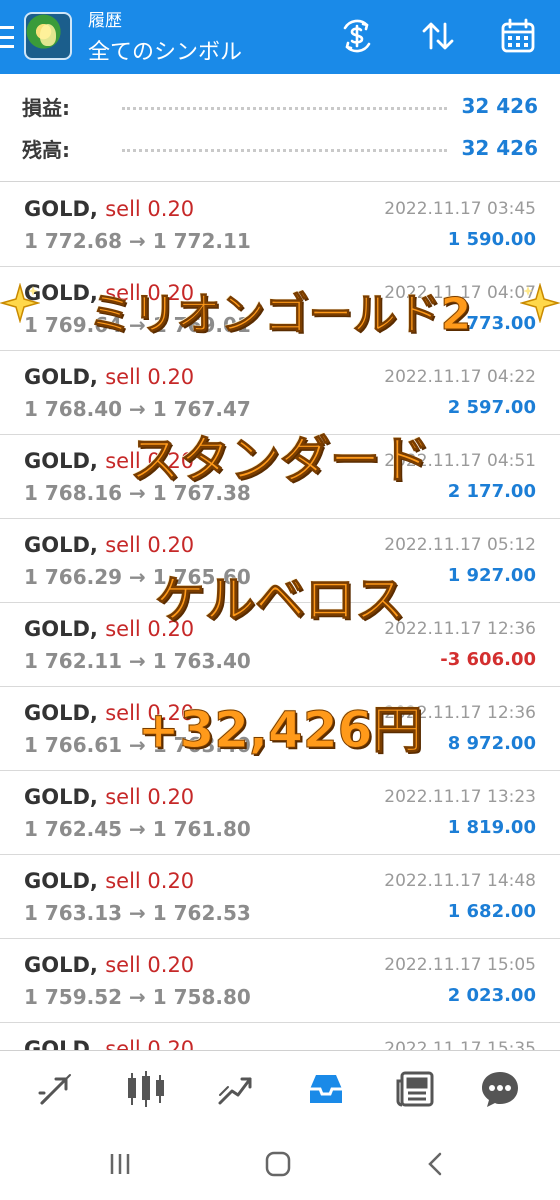 The width and height of the screenshot is (560, 1200). What do you see at coordinates (137, 493) in the screenshot?
I see `trade-prices: 1 768.16 → 1 767.38` at bounding box center [137, 493].